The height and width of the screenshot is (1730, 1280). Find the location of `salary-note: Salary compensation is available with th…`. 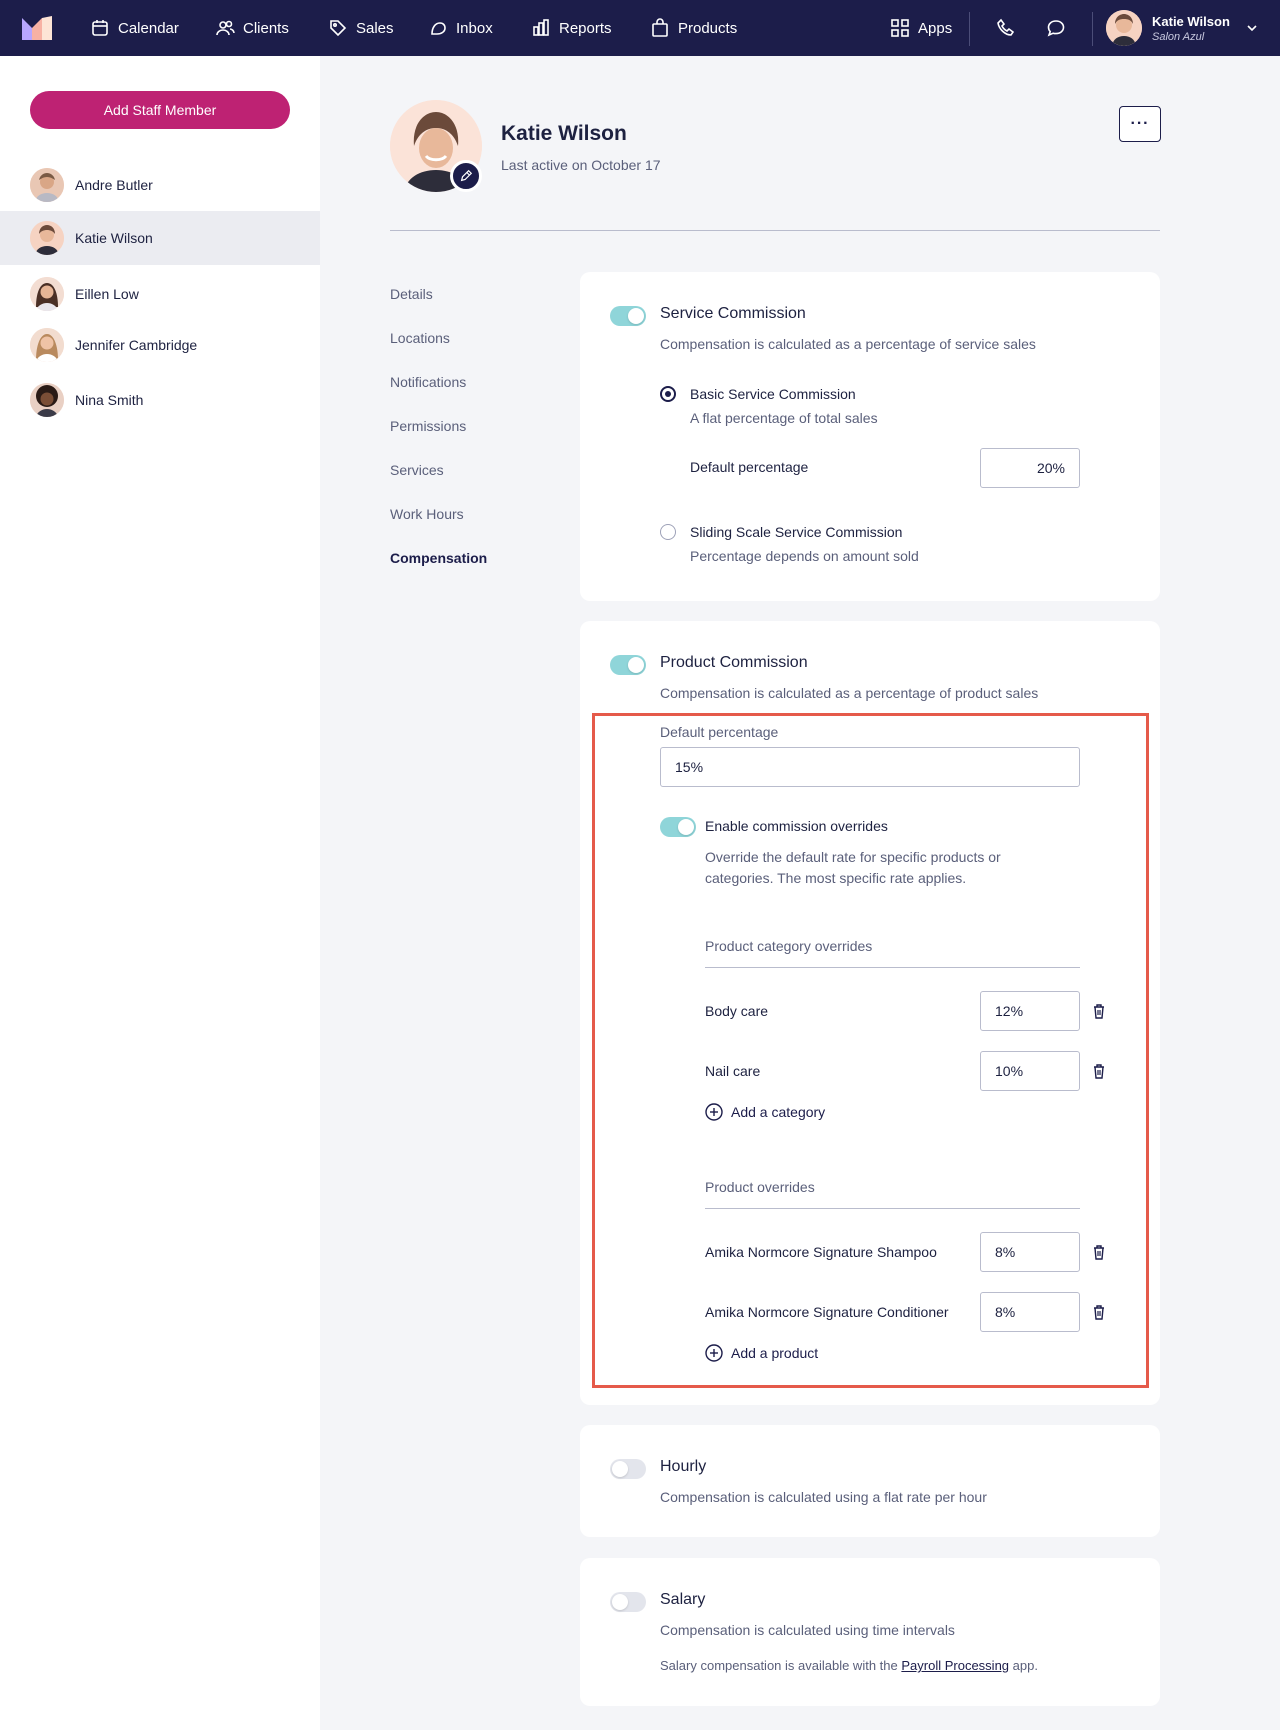

salary-note: Salary compensation is available with th… is located at coordinates (849, 1665).